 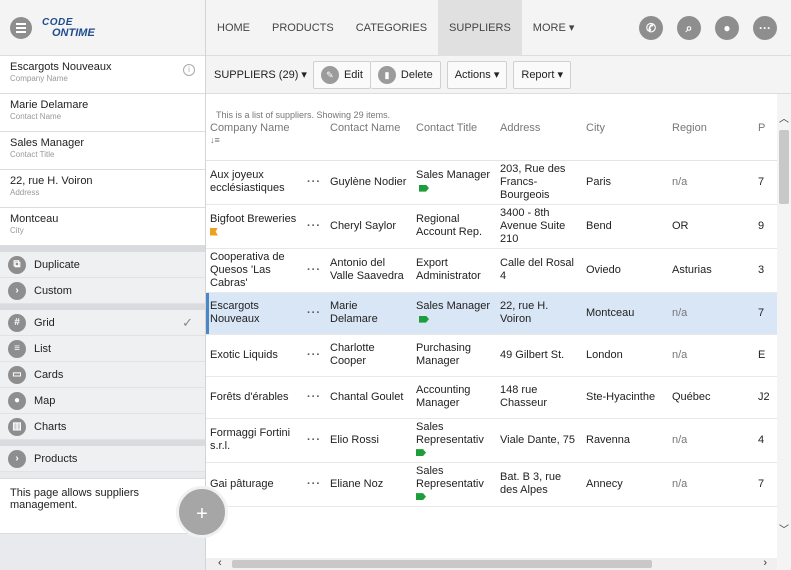 What do you see at coordinates (34, 219) in the screenshot?
I see `field-value: Montceau` at bounding box center [34, 219].